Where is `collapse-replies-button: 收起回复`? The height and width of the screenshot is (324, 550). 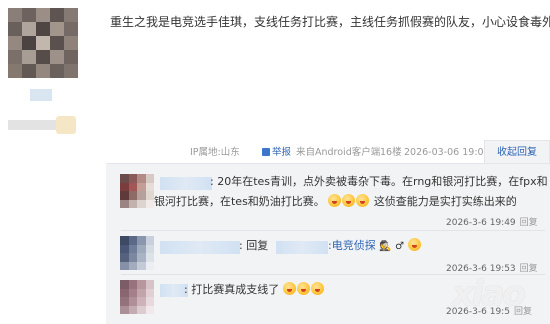 collapse-replies-button: 收起回复 is located at coordinates (517, 152).